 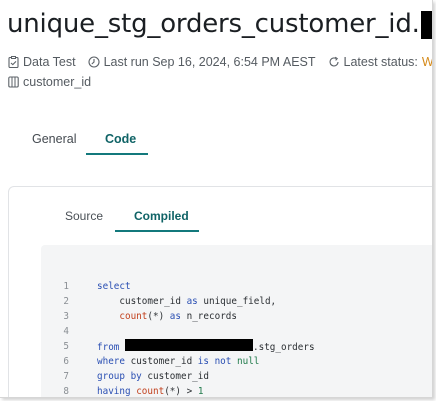 I want to click on tab-general: General, so click(x=54, y=139).